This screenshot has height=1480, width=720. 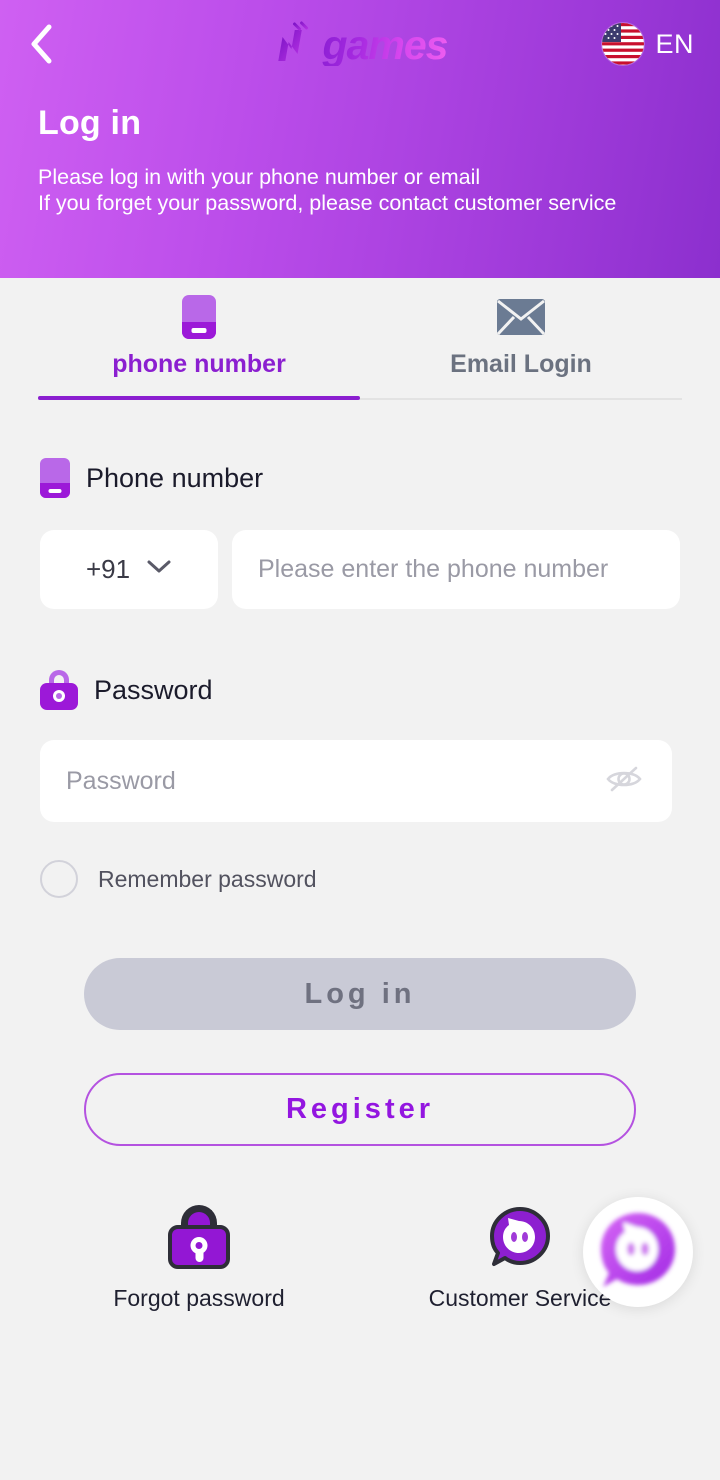 I want to click on chat-face-icon, so click(x=520, y=1237).